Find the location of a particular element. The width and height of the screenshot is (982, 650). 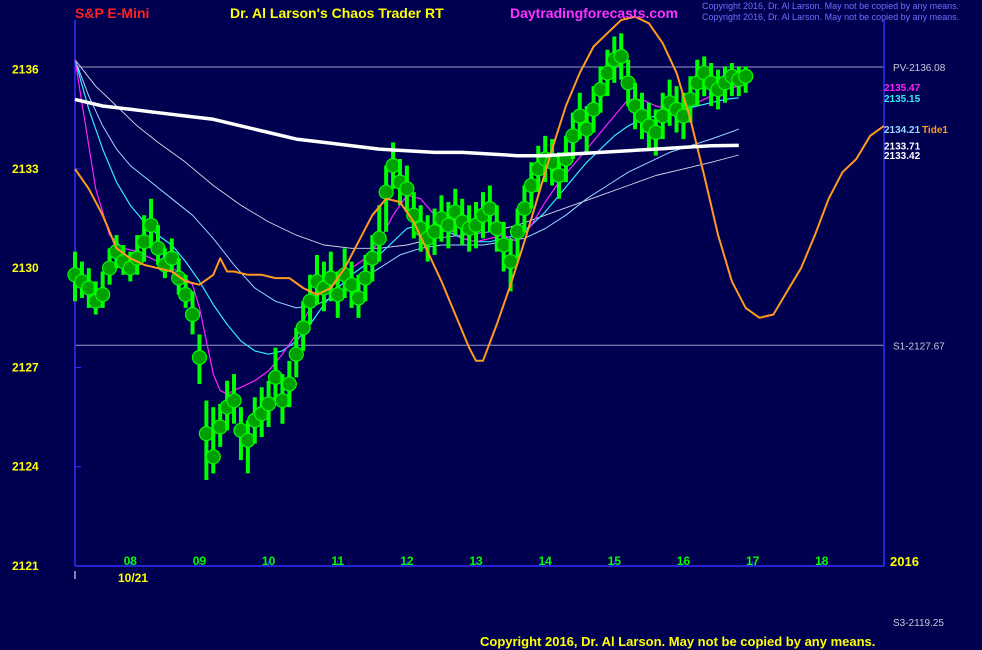

right-label-5: 2133.42 is located at coordinates (902, 156).